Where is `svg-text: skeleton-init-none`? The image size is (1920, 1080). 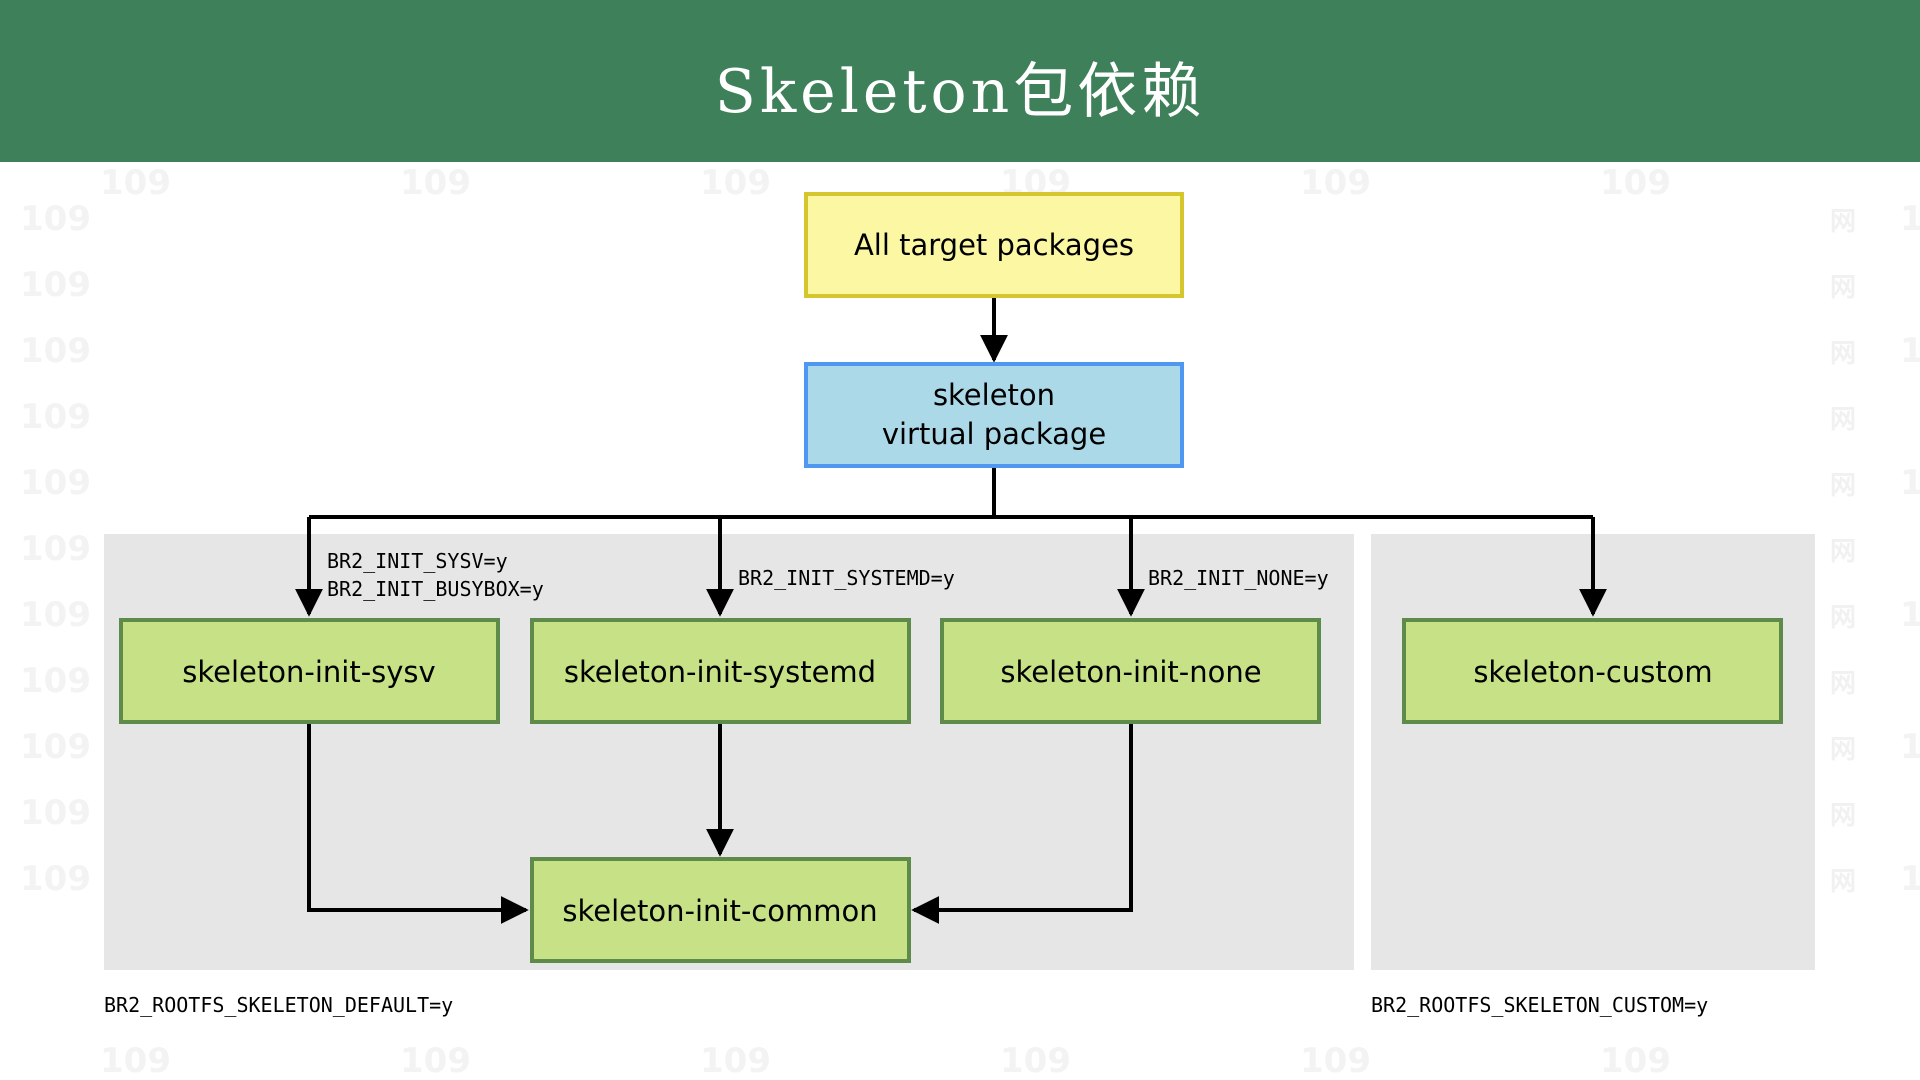 svg-text: skeleton-init-none is located at coordinates (1130, 672).